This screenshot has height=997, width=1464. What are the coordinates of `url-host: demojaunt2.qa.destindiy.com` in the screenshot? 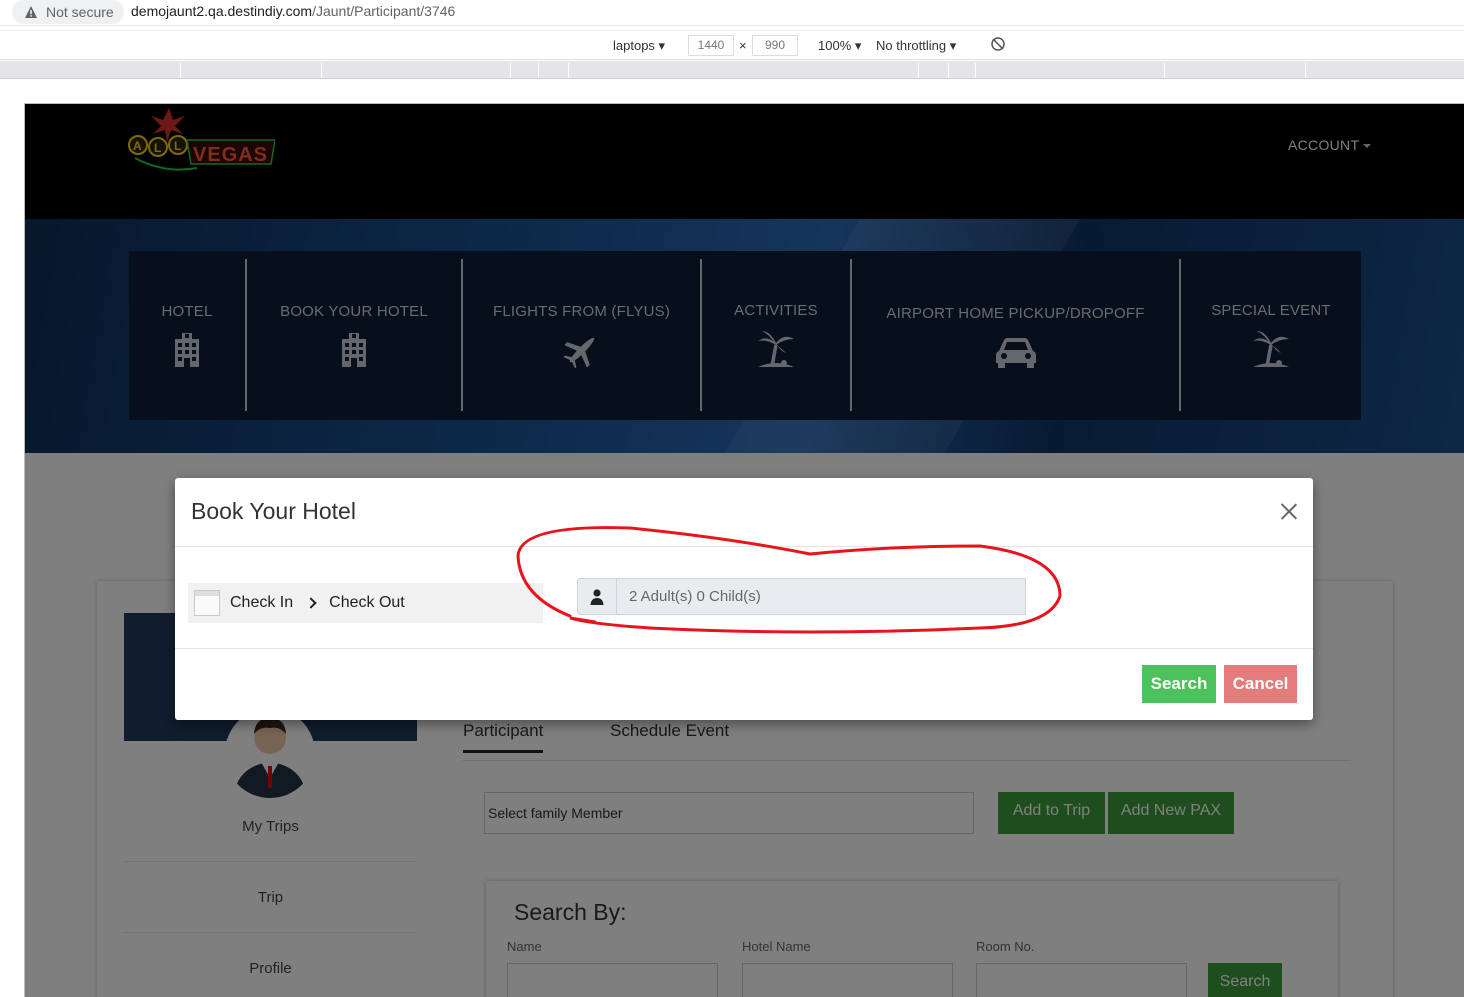 It's located at (222, 11).